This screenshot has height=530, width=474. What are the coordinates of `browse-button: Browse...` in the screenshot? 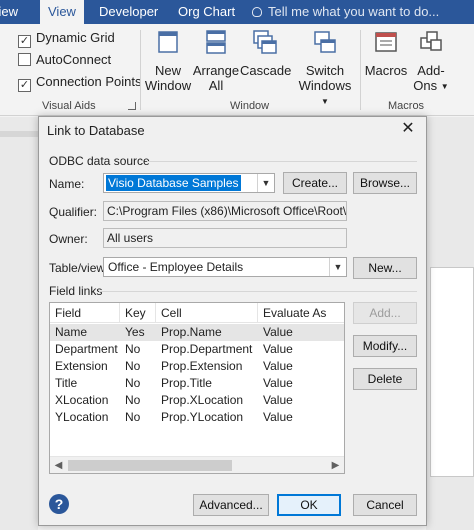 It's located at (385, 183).